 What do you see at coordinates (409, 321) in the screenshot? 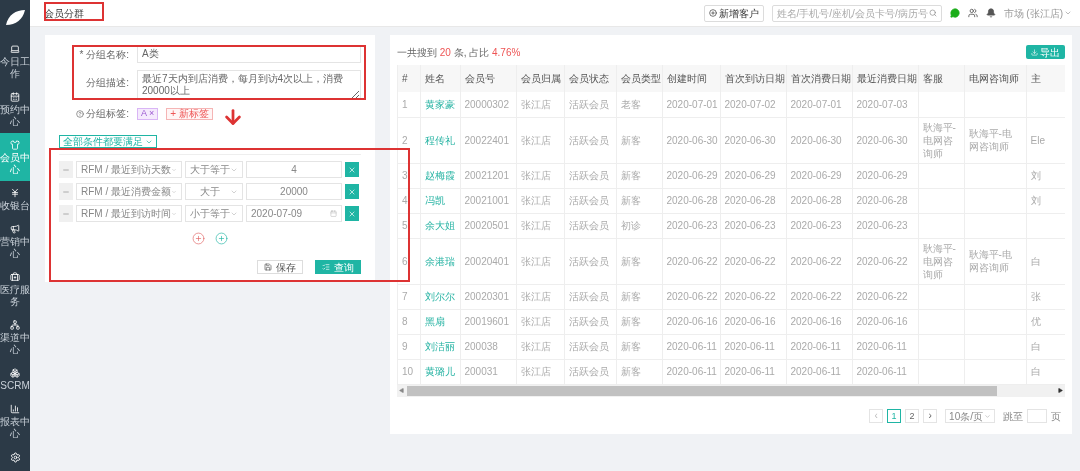
I see `table-cell: 8` at bounding box center [409, 321].